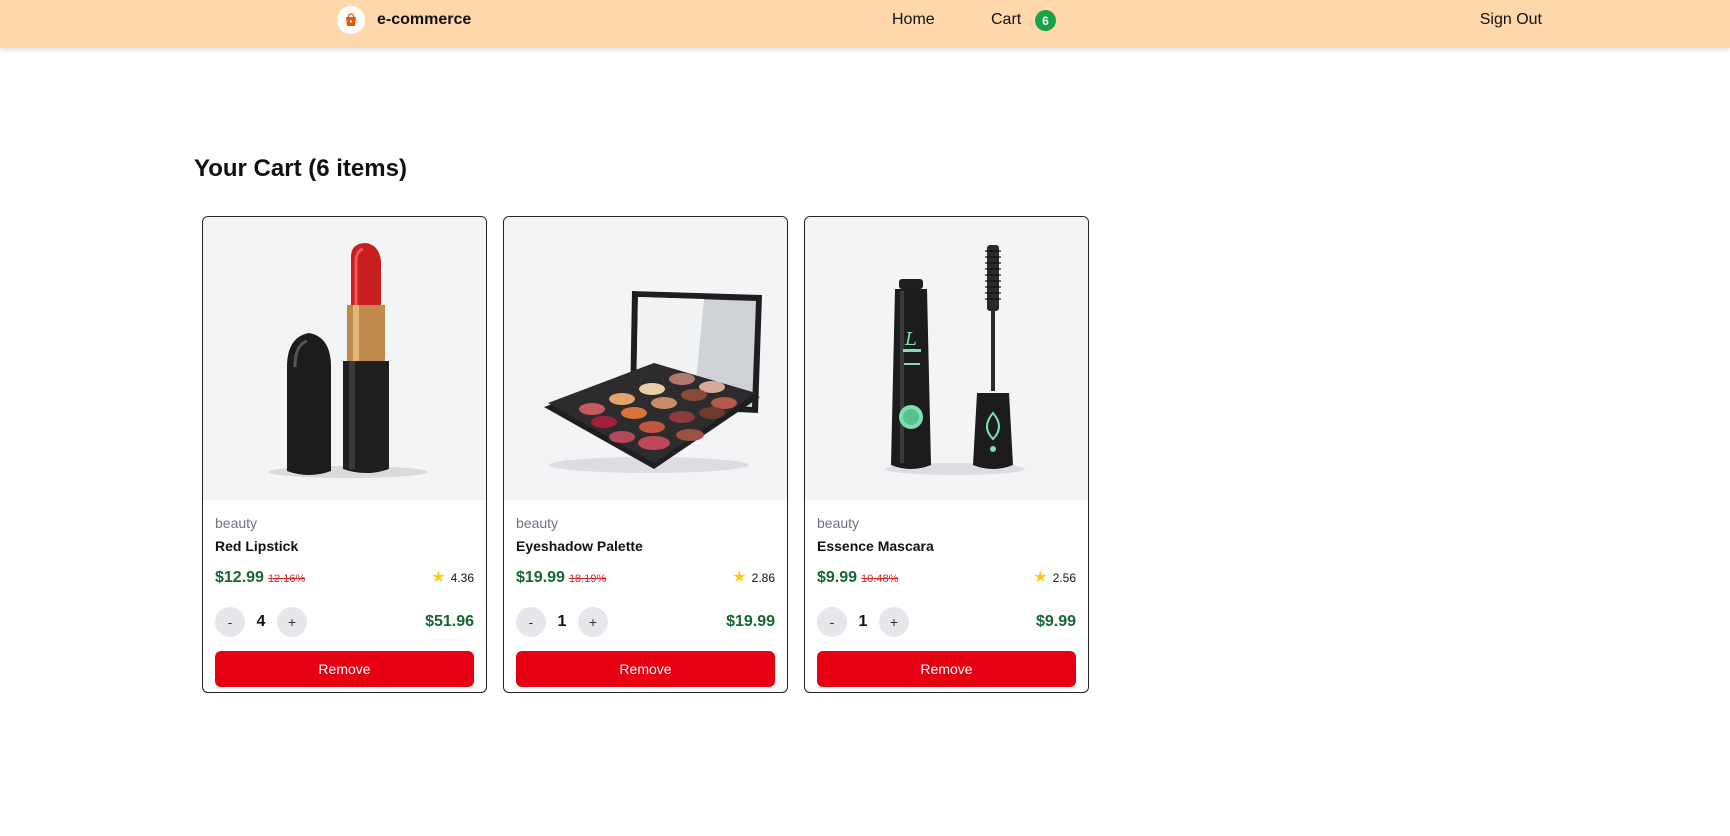 The width and height of the screenshot is (1730, 836). What do you see at coordinates (763, 578) in the screenshot?
I see `rating-value: 2.86` at bounding box center [763, 578].